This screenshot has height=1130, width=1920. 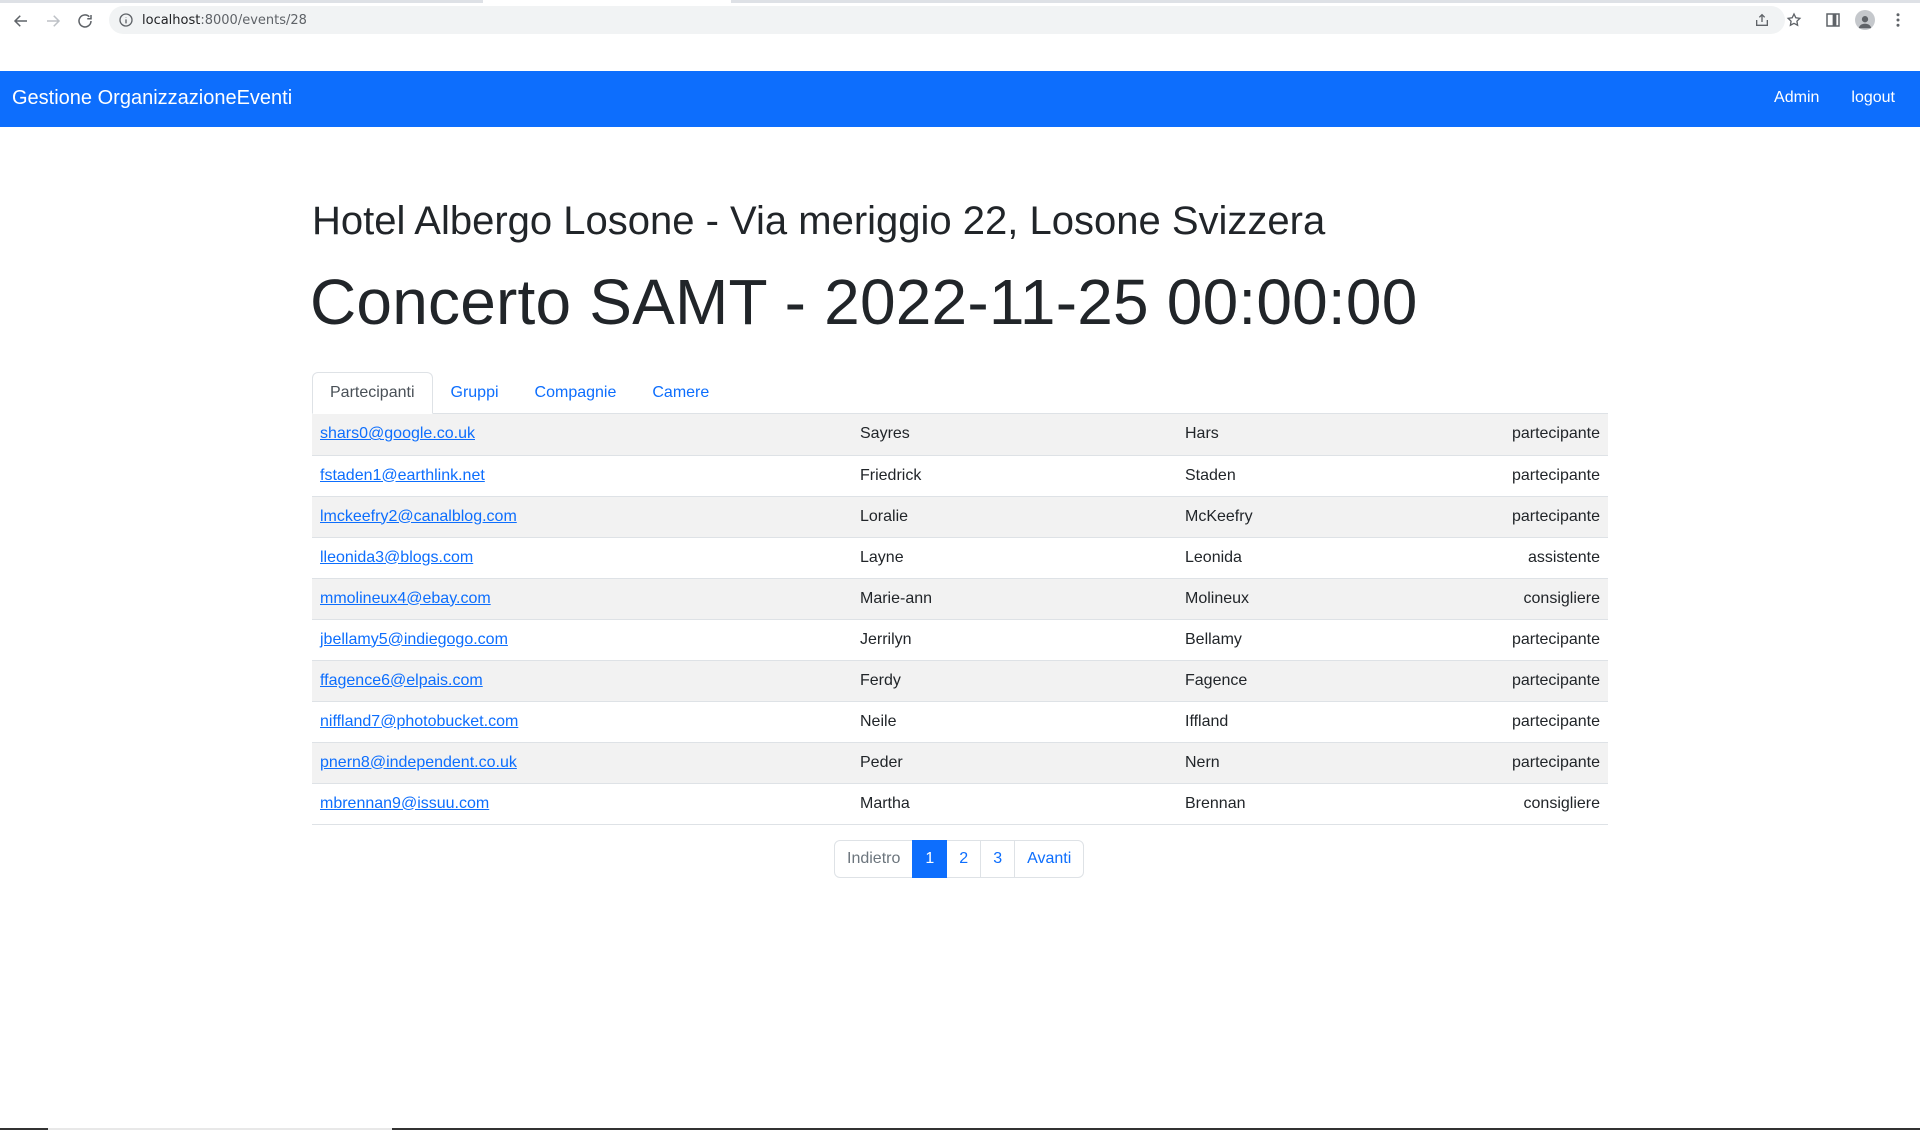 What do you see at coordinates (955, 20) in the screenshot?
I see `address-bar: localhost:8000/events/28` at bounding box center [955, 20].